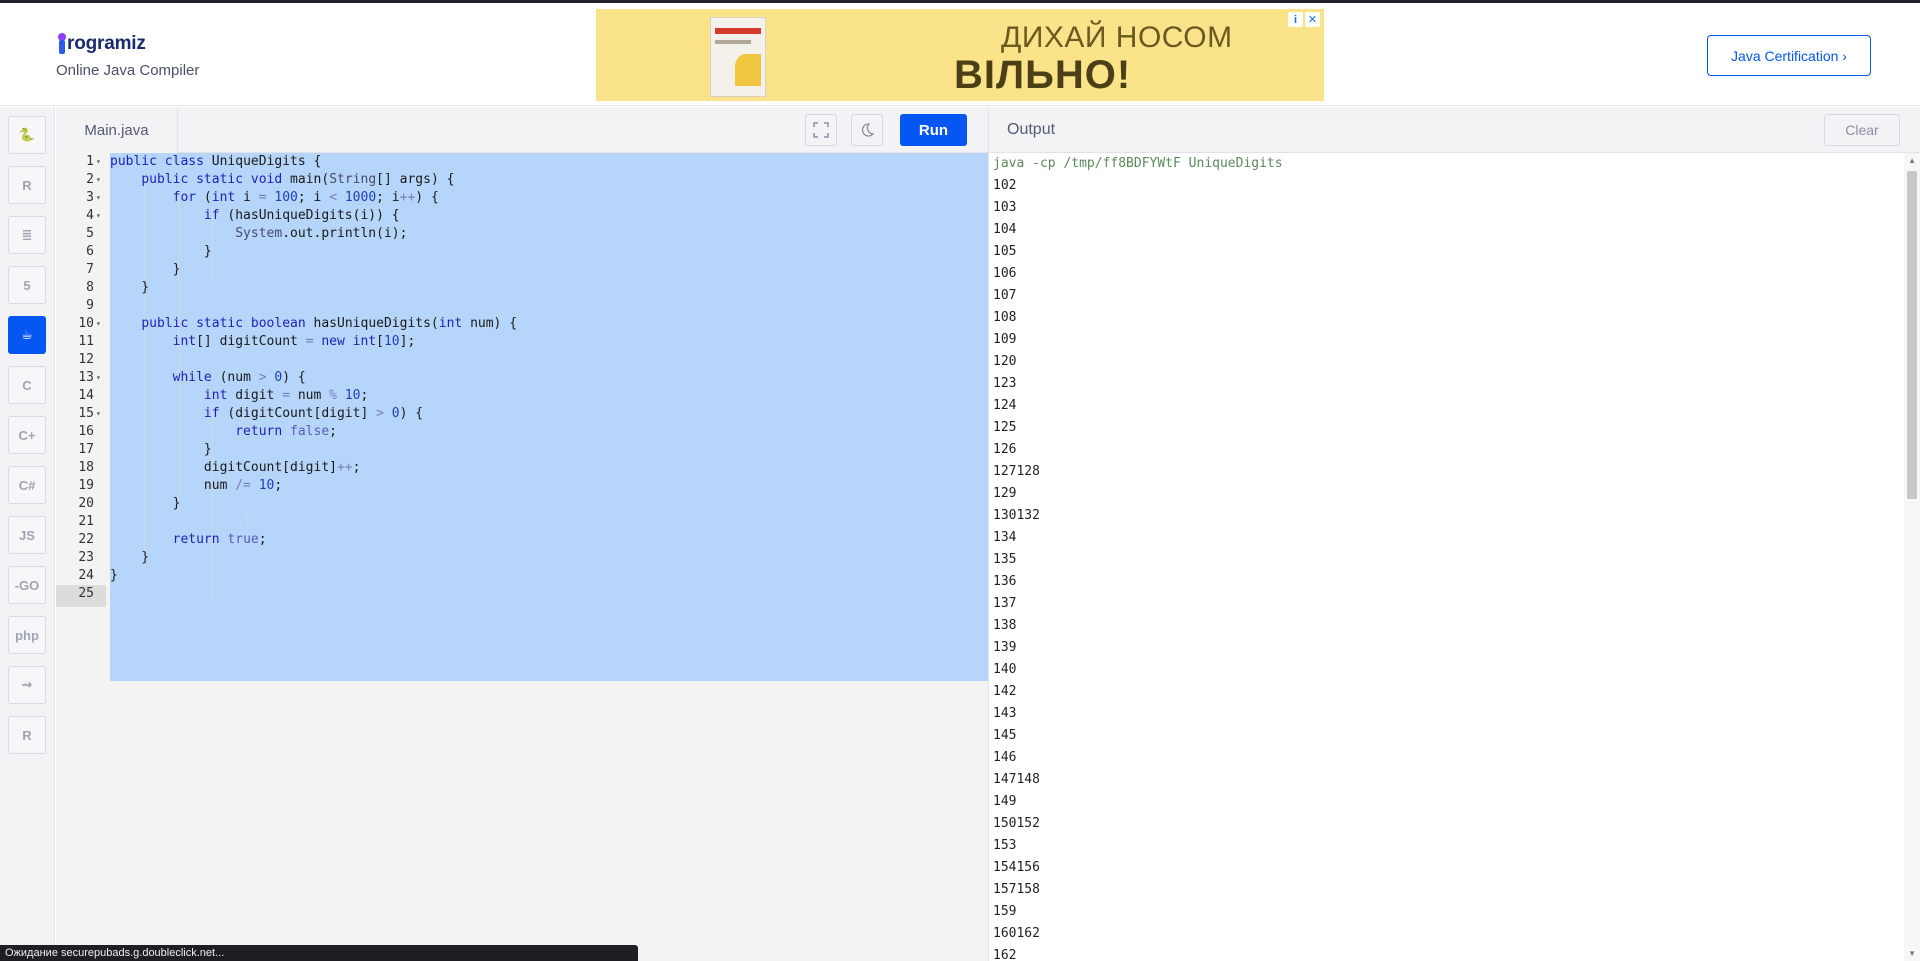  I want to click on code-line: 16 return false;, so click(522, 432).